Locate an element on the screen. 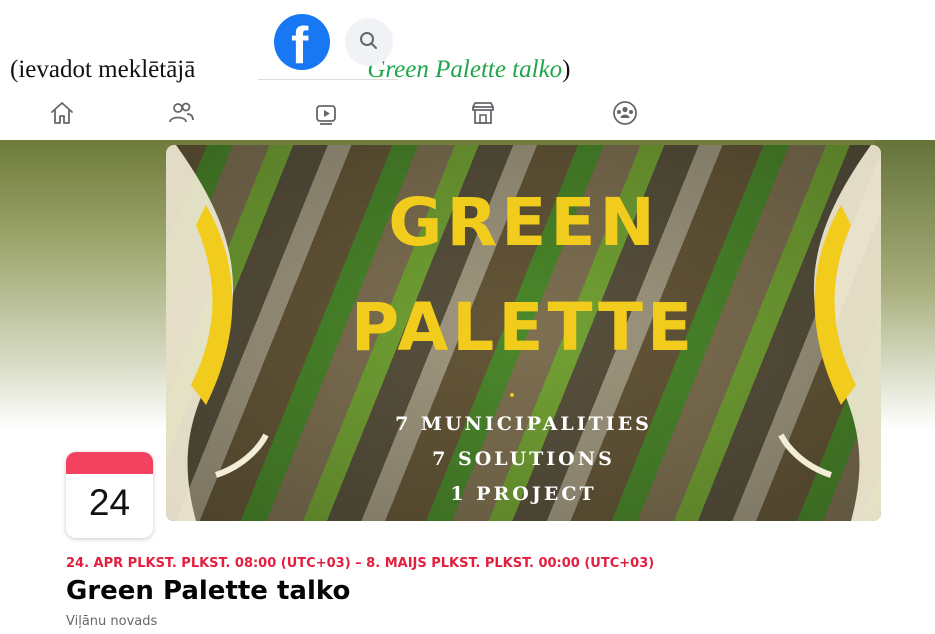 This screenshot has height=634, width=935. marketplace-icon is located at coordinates (483, 113).